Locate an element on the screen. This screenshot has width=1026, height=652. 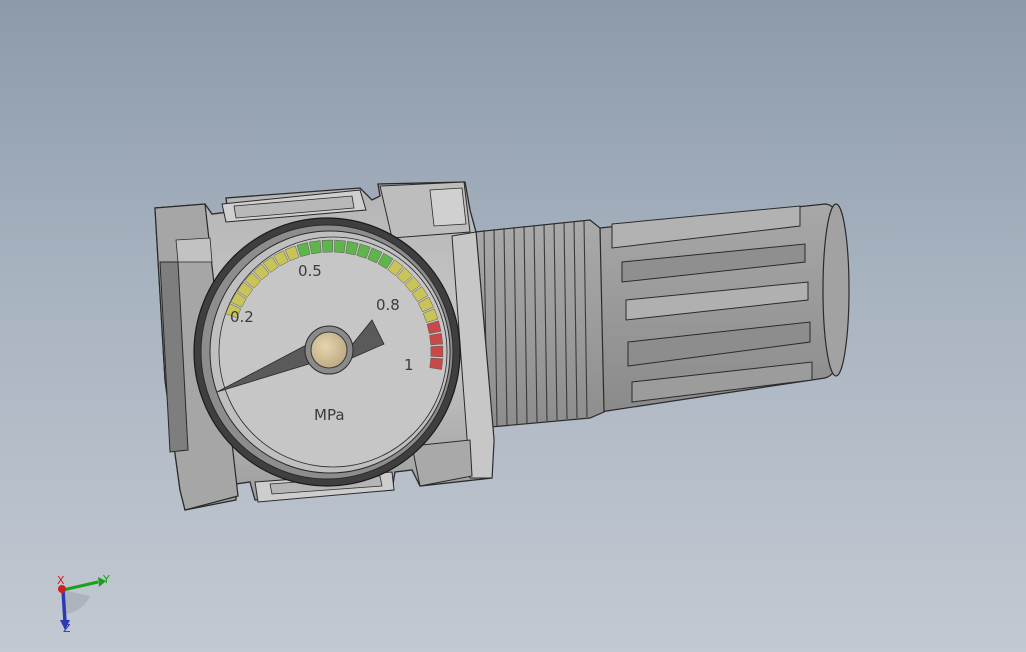
triad-z-label: Z is located at coordinates (67, 628).